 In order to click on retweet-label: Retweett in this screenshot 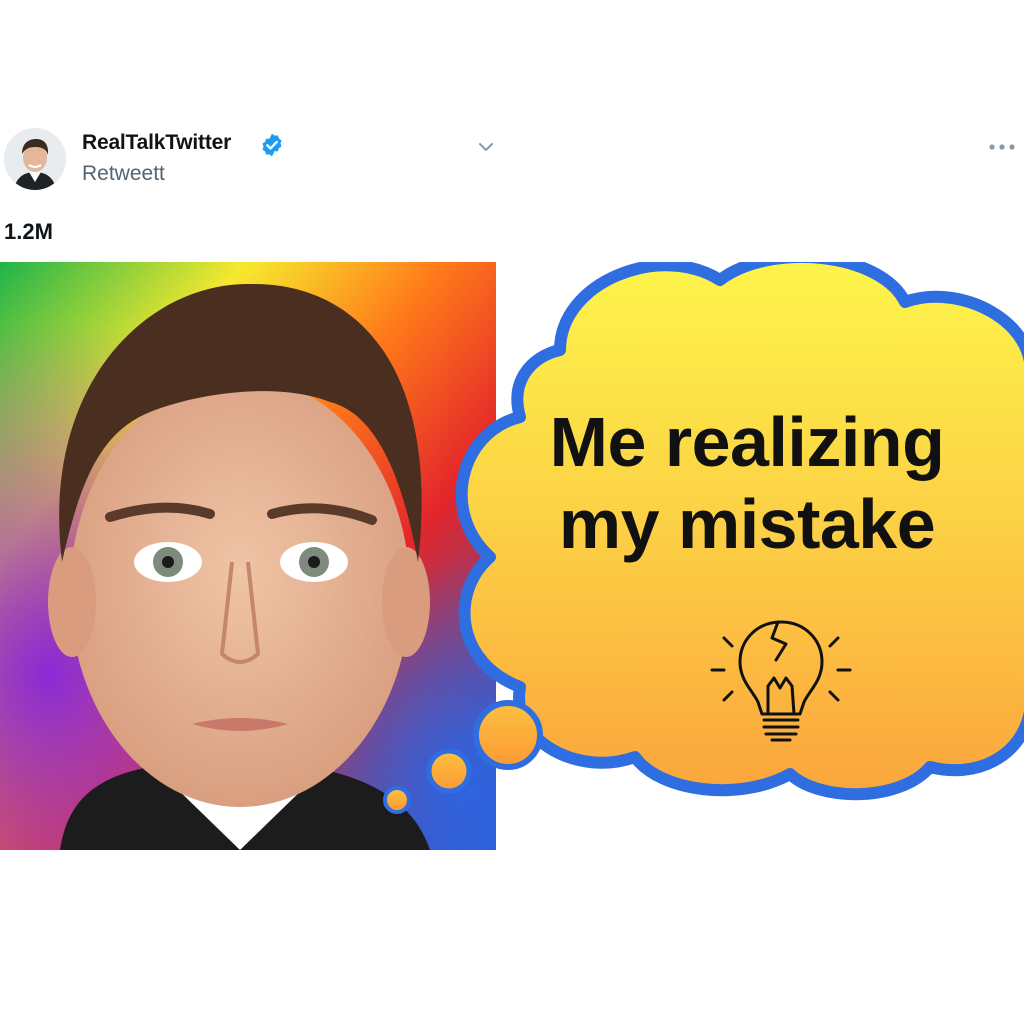, I will do `click(123, 173)`.